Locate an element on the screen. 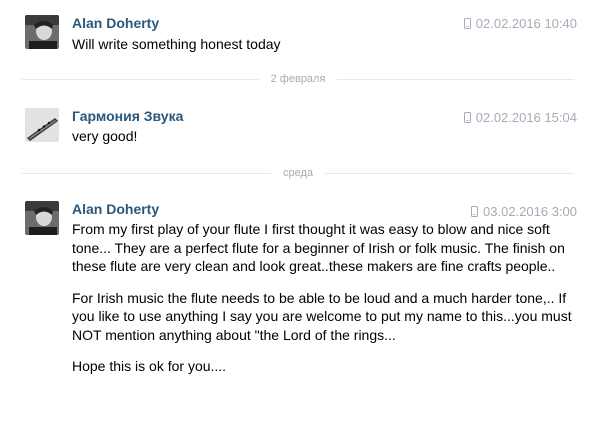 This screenshot has width=597, height=424. message-author: Гармония Звука is located at coordinates (127, 116).